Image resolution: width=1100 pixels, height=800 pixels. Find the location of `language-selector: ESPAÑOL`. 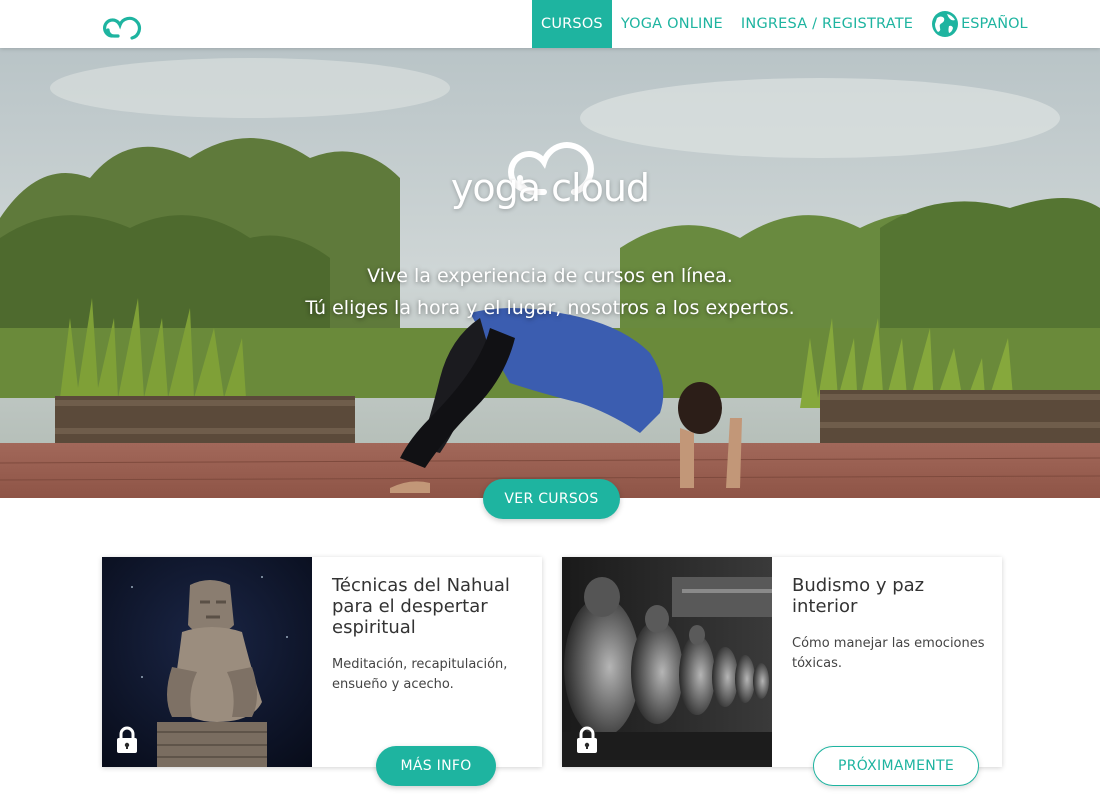

language-selector: ESPAÑOL is located at coordinates (975, 24).